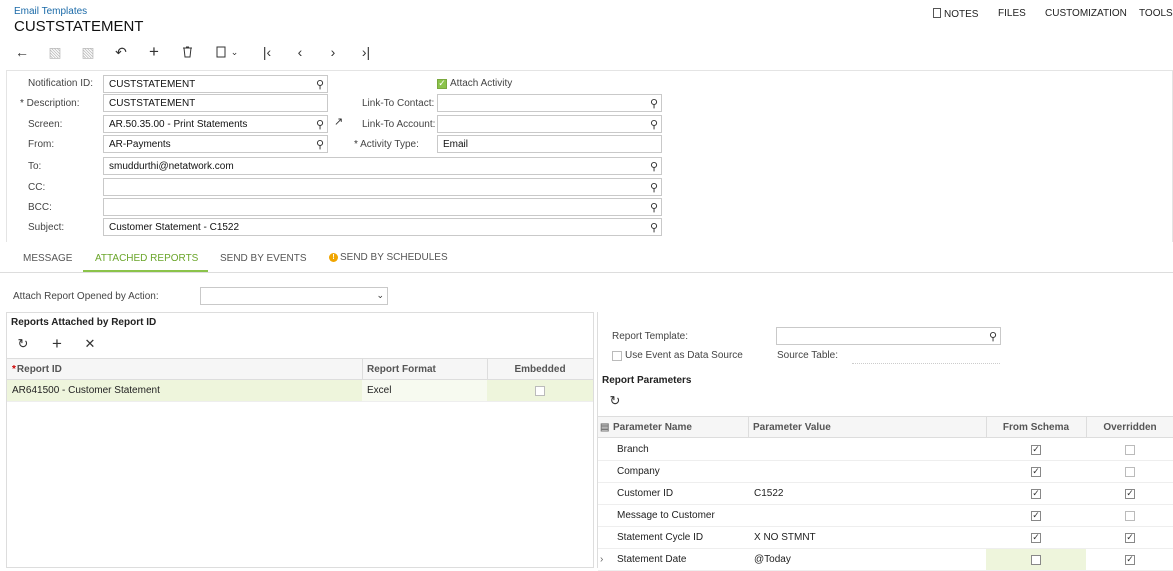  What do you see at coordinates (604, 559) in the screenshot?
I see `row-selector-icon: ›` at bounding box center [604, 559].